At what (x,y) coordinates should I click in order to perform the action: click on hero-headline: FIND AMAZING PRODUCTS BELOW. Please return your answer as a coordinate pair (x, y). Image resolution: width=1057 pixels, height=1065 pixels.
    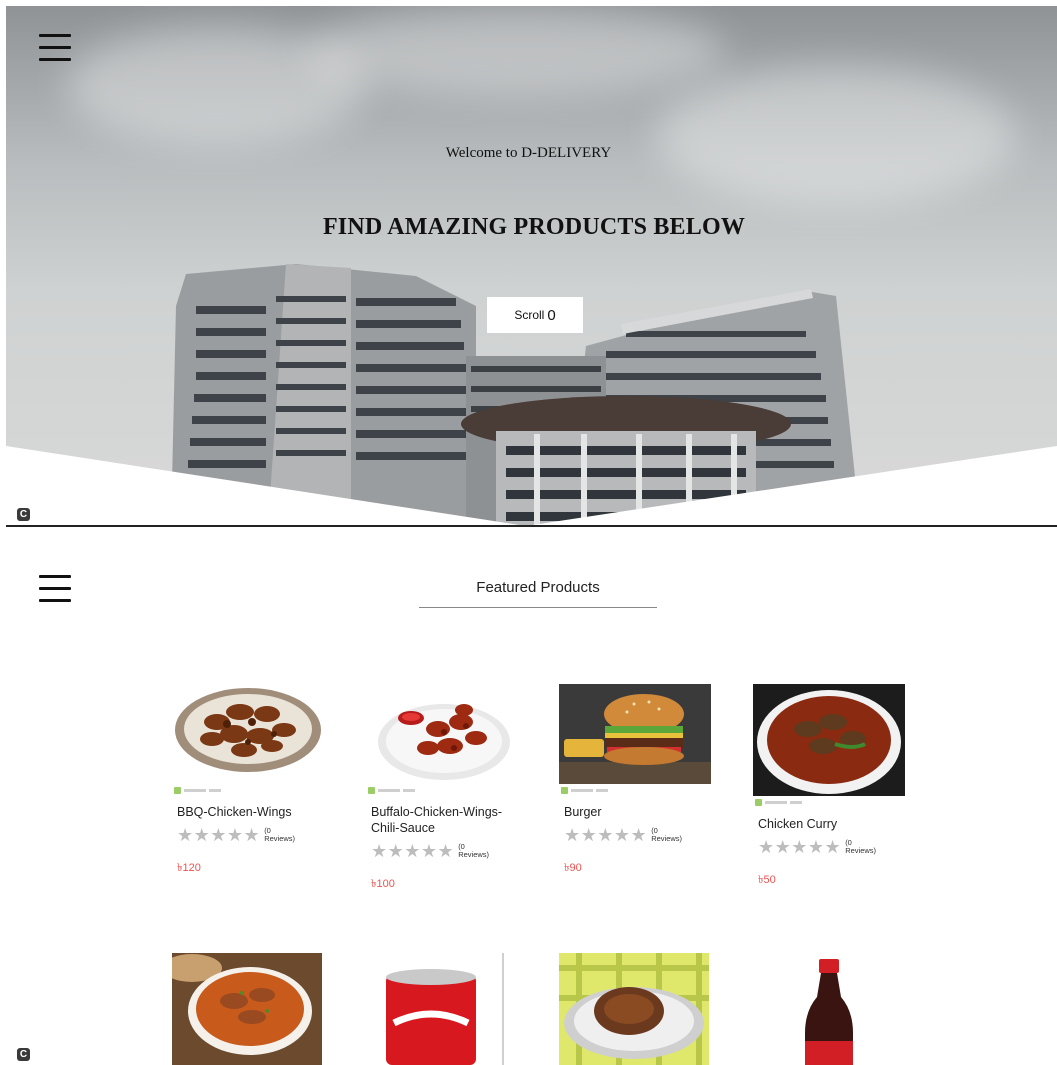
    Looking at the image, I should click on (534, 227).